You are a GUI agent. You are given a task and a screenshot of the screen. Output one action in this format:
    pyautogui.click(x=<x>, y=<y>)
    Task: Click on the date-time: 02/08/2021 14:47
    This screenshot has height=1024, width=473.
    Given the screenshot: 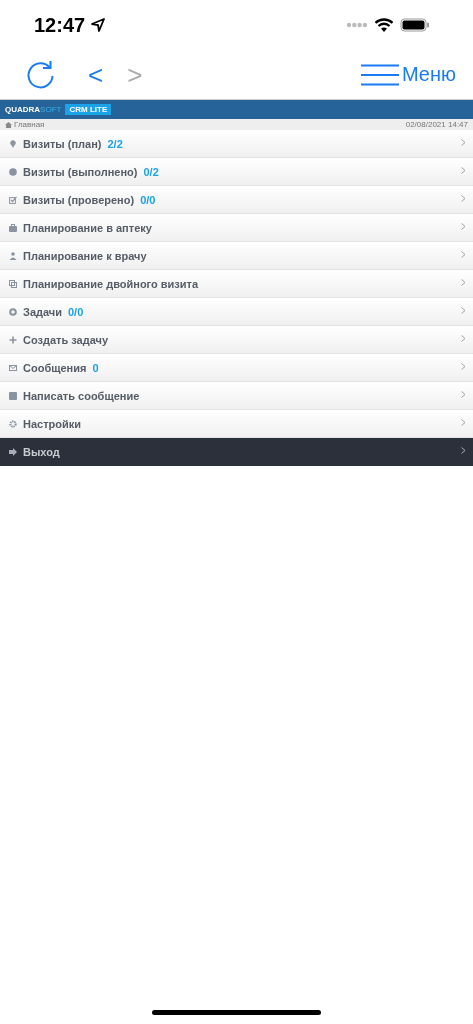 What is the action you would take?
    pyautogui.click(x=436, y=124)
    